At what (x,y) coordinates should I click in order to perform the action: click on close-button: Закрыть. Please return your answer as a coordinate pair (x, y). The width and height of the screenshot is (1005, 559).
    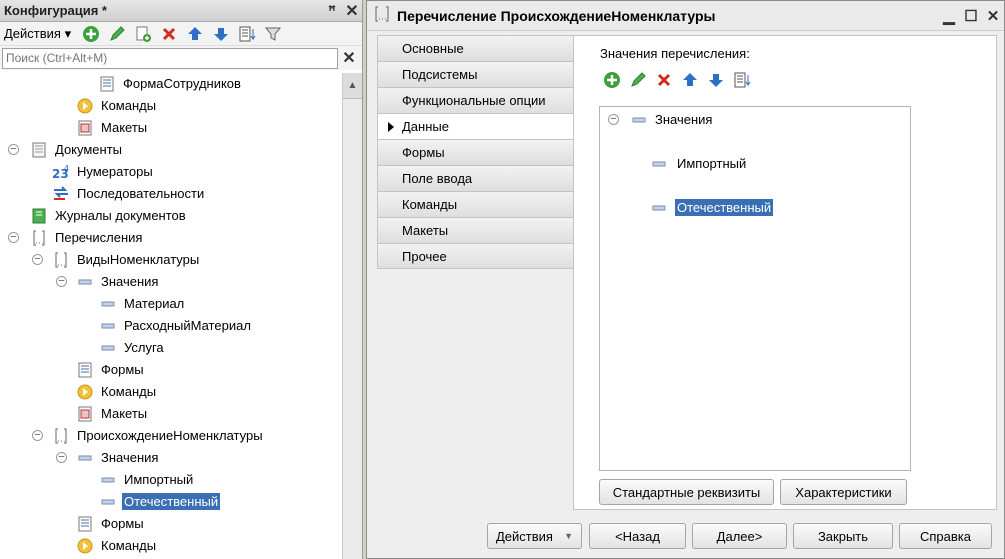
    Looking at the image, I should click on (843, 536).